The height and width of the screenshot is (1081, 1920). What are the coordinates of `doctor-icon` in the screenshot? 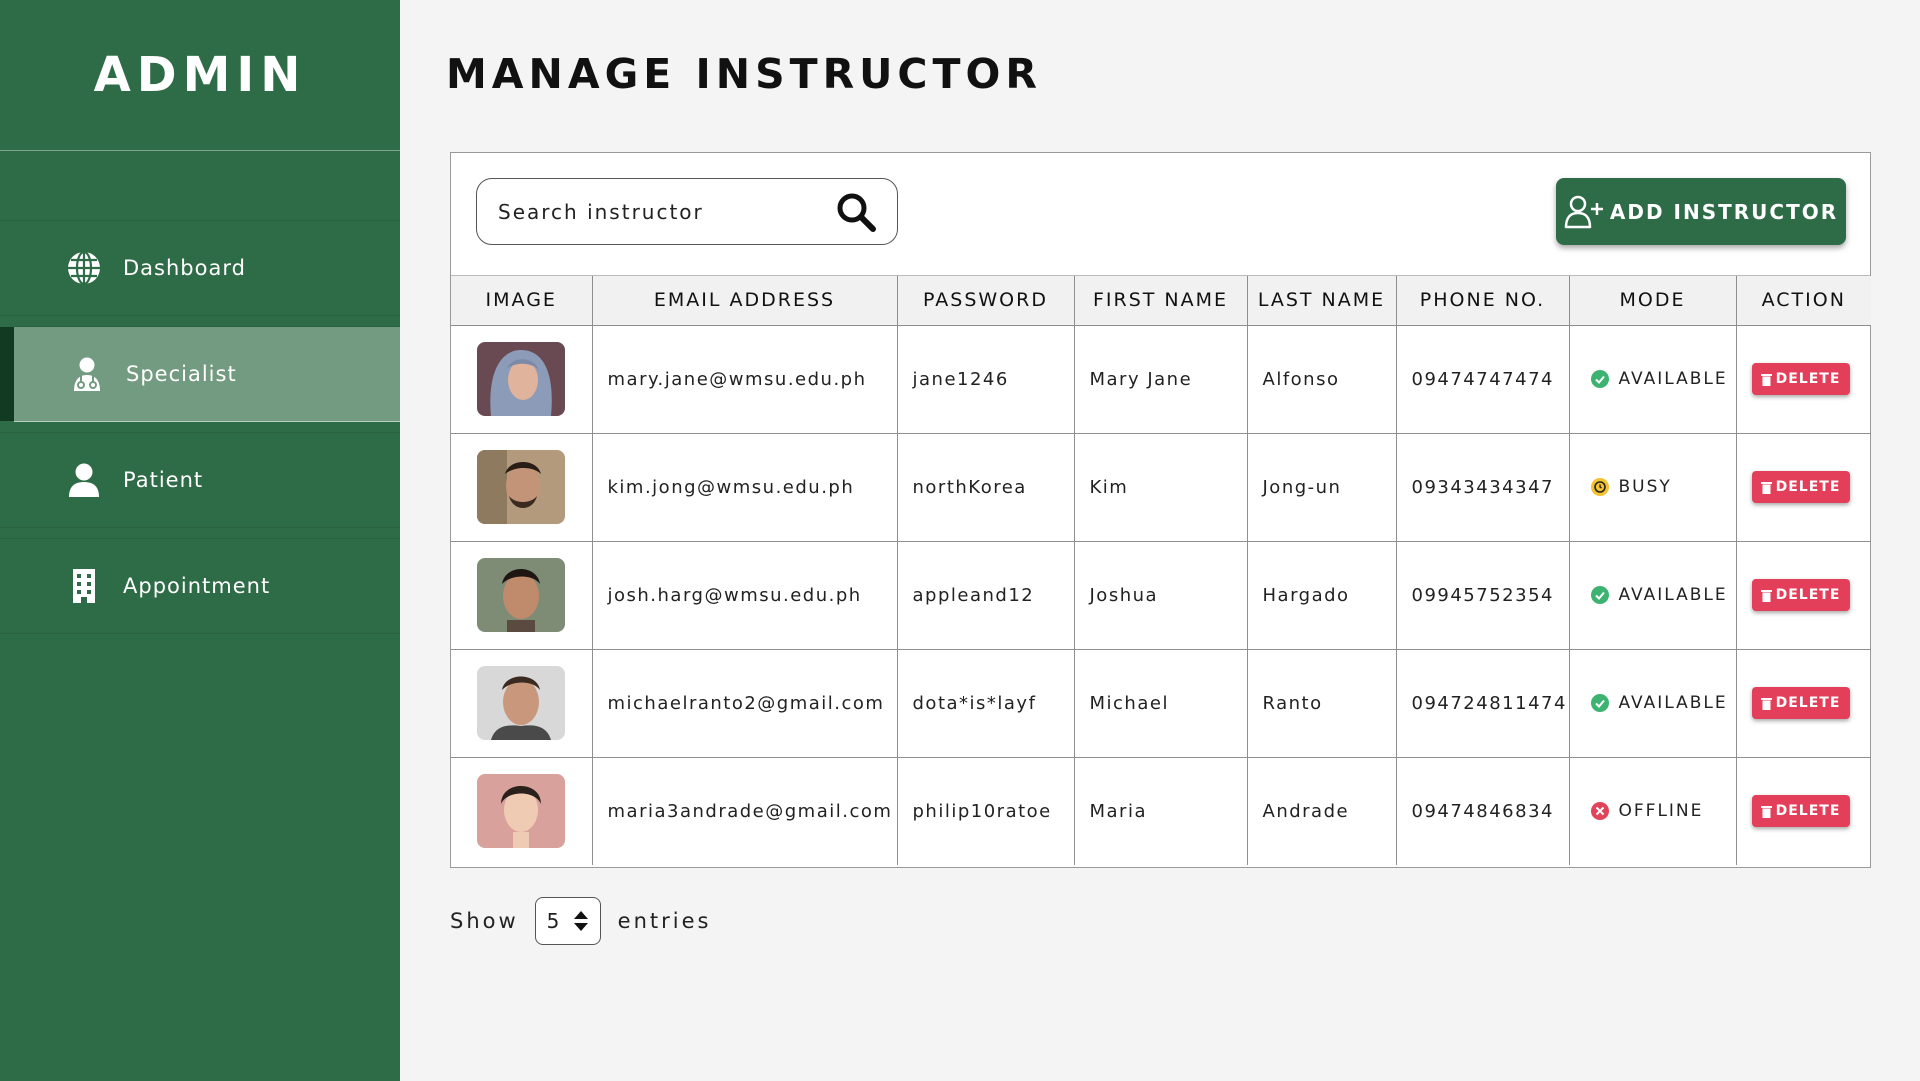 It's located at (87, 374).